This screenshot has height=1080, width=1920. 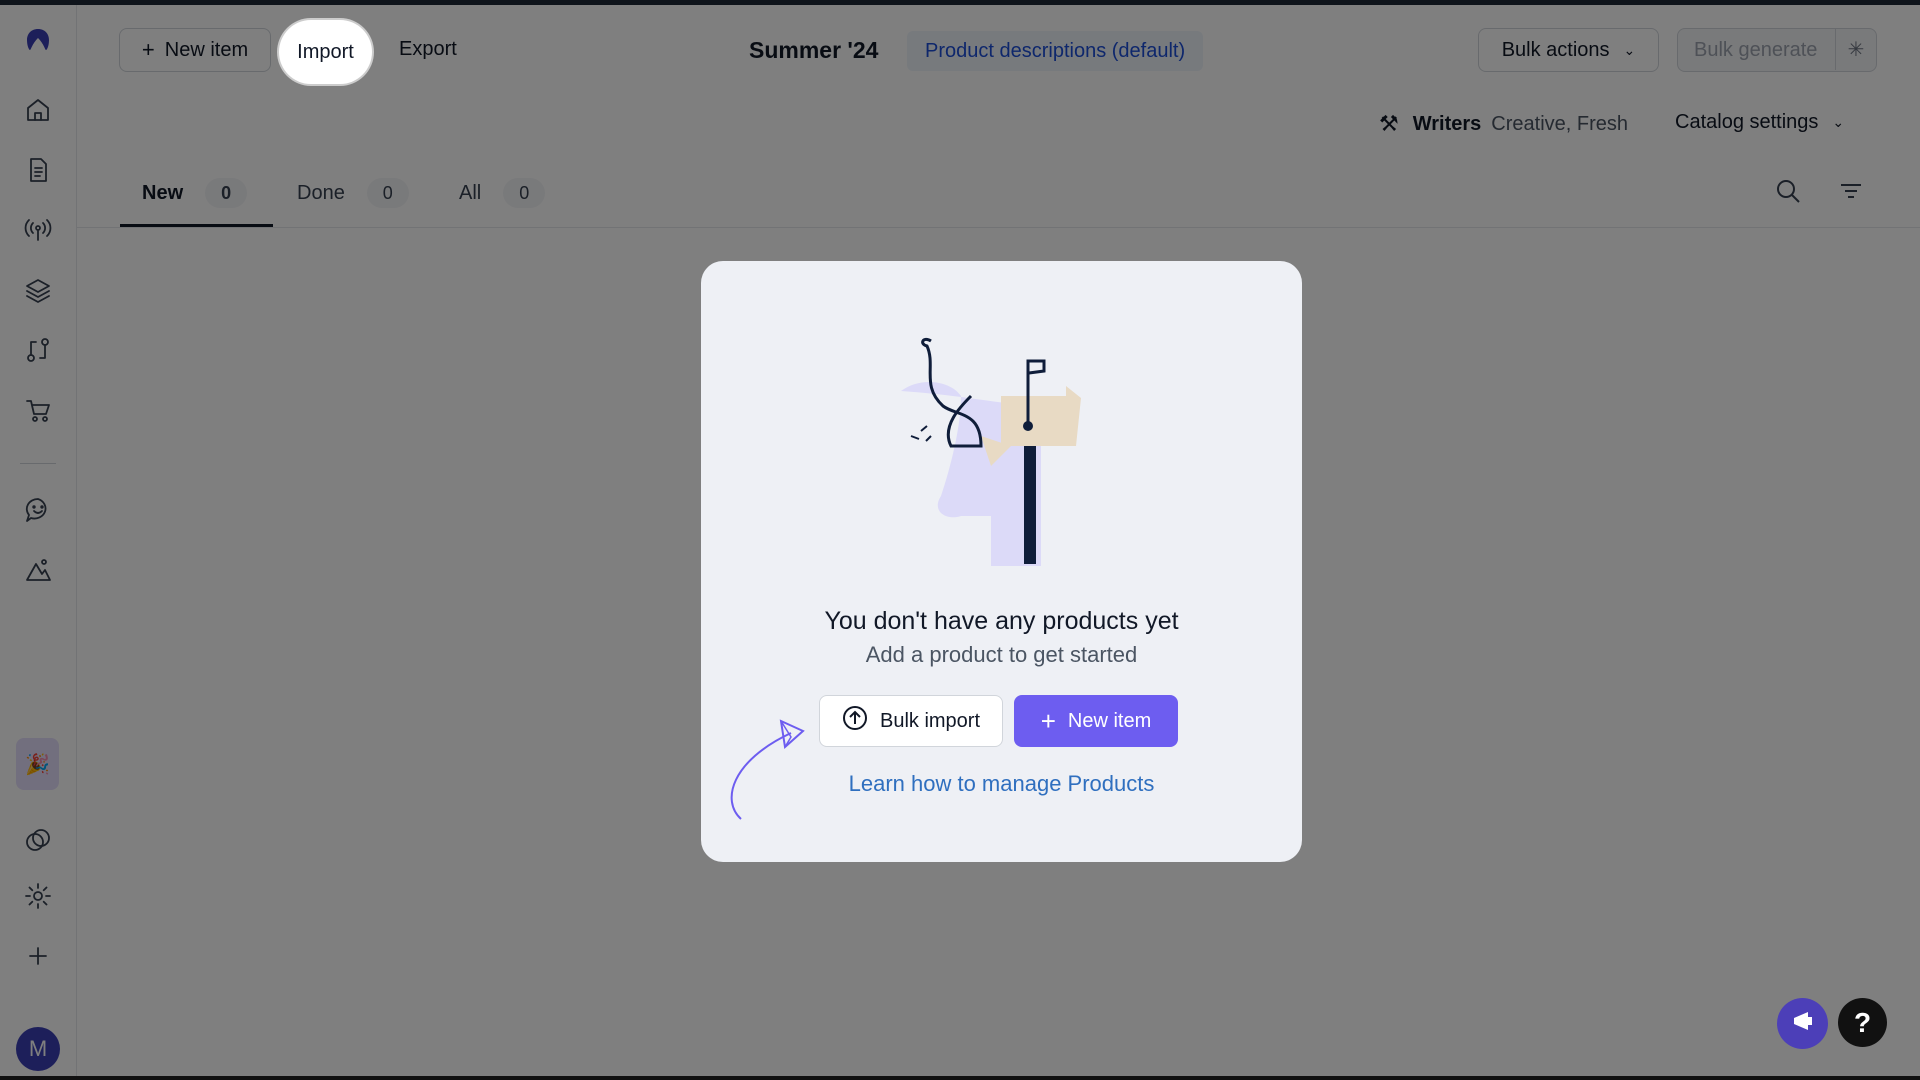 I want to click on modal-subtitle: Add a product to get started, so click(x=1001, y=654).